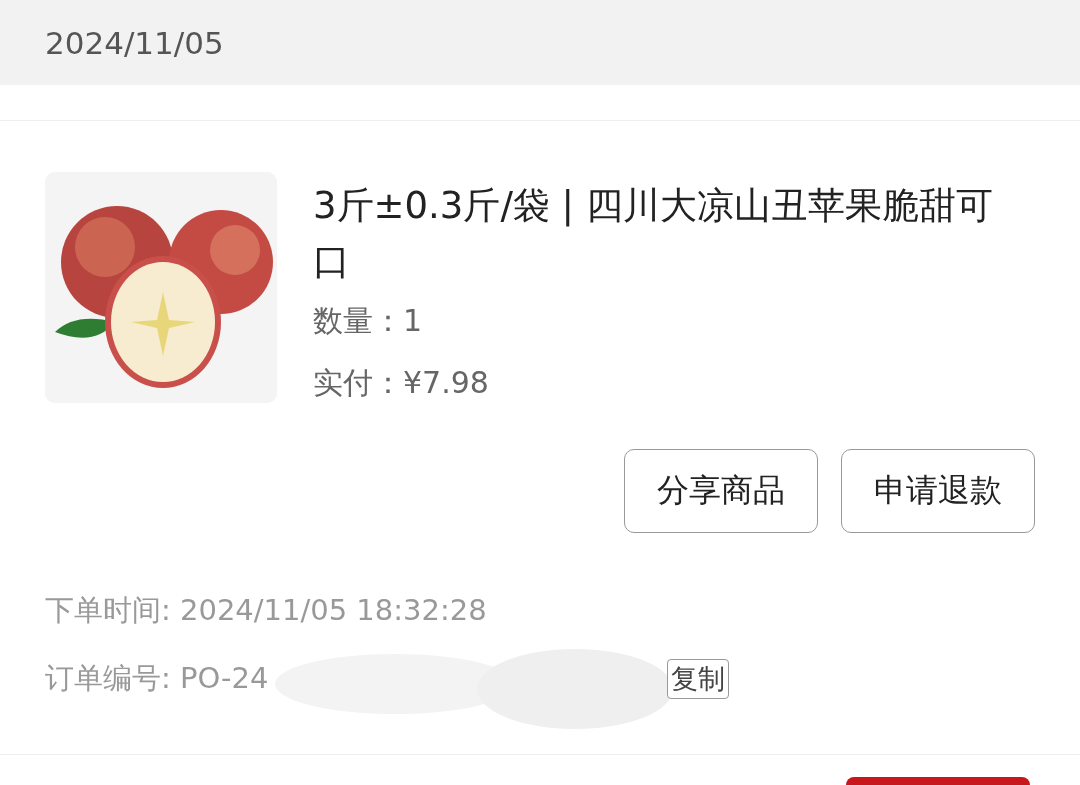  What do you see at coordinates (368, 321) in the screenshot?
I see `quantity-text: 数量：1` at bounding box center [368, 321].